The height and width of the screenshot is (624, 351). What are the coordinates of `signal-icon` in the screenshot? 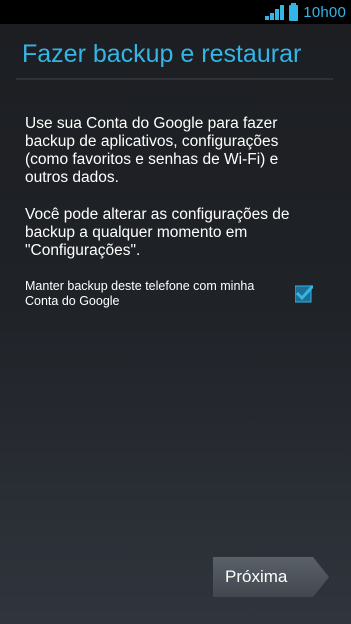 It's located at (275, 12).